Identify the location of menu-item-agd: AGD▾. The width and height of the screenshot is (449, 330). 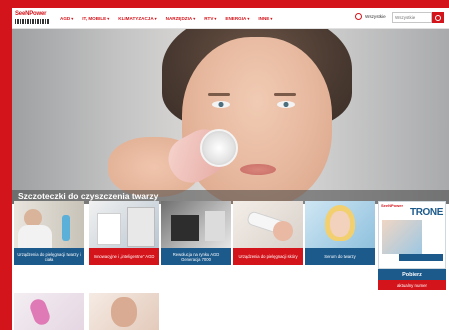
(66, 18).